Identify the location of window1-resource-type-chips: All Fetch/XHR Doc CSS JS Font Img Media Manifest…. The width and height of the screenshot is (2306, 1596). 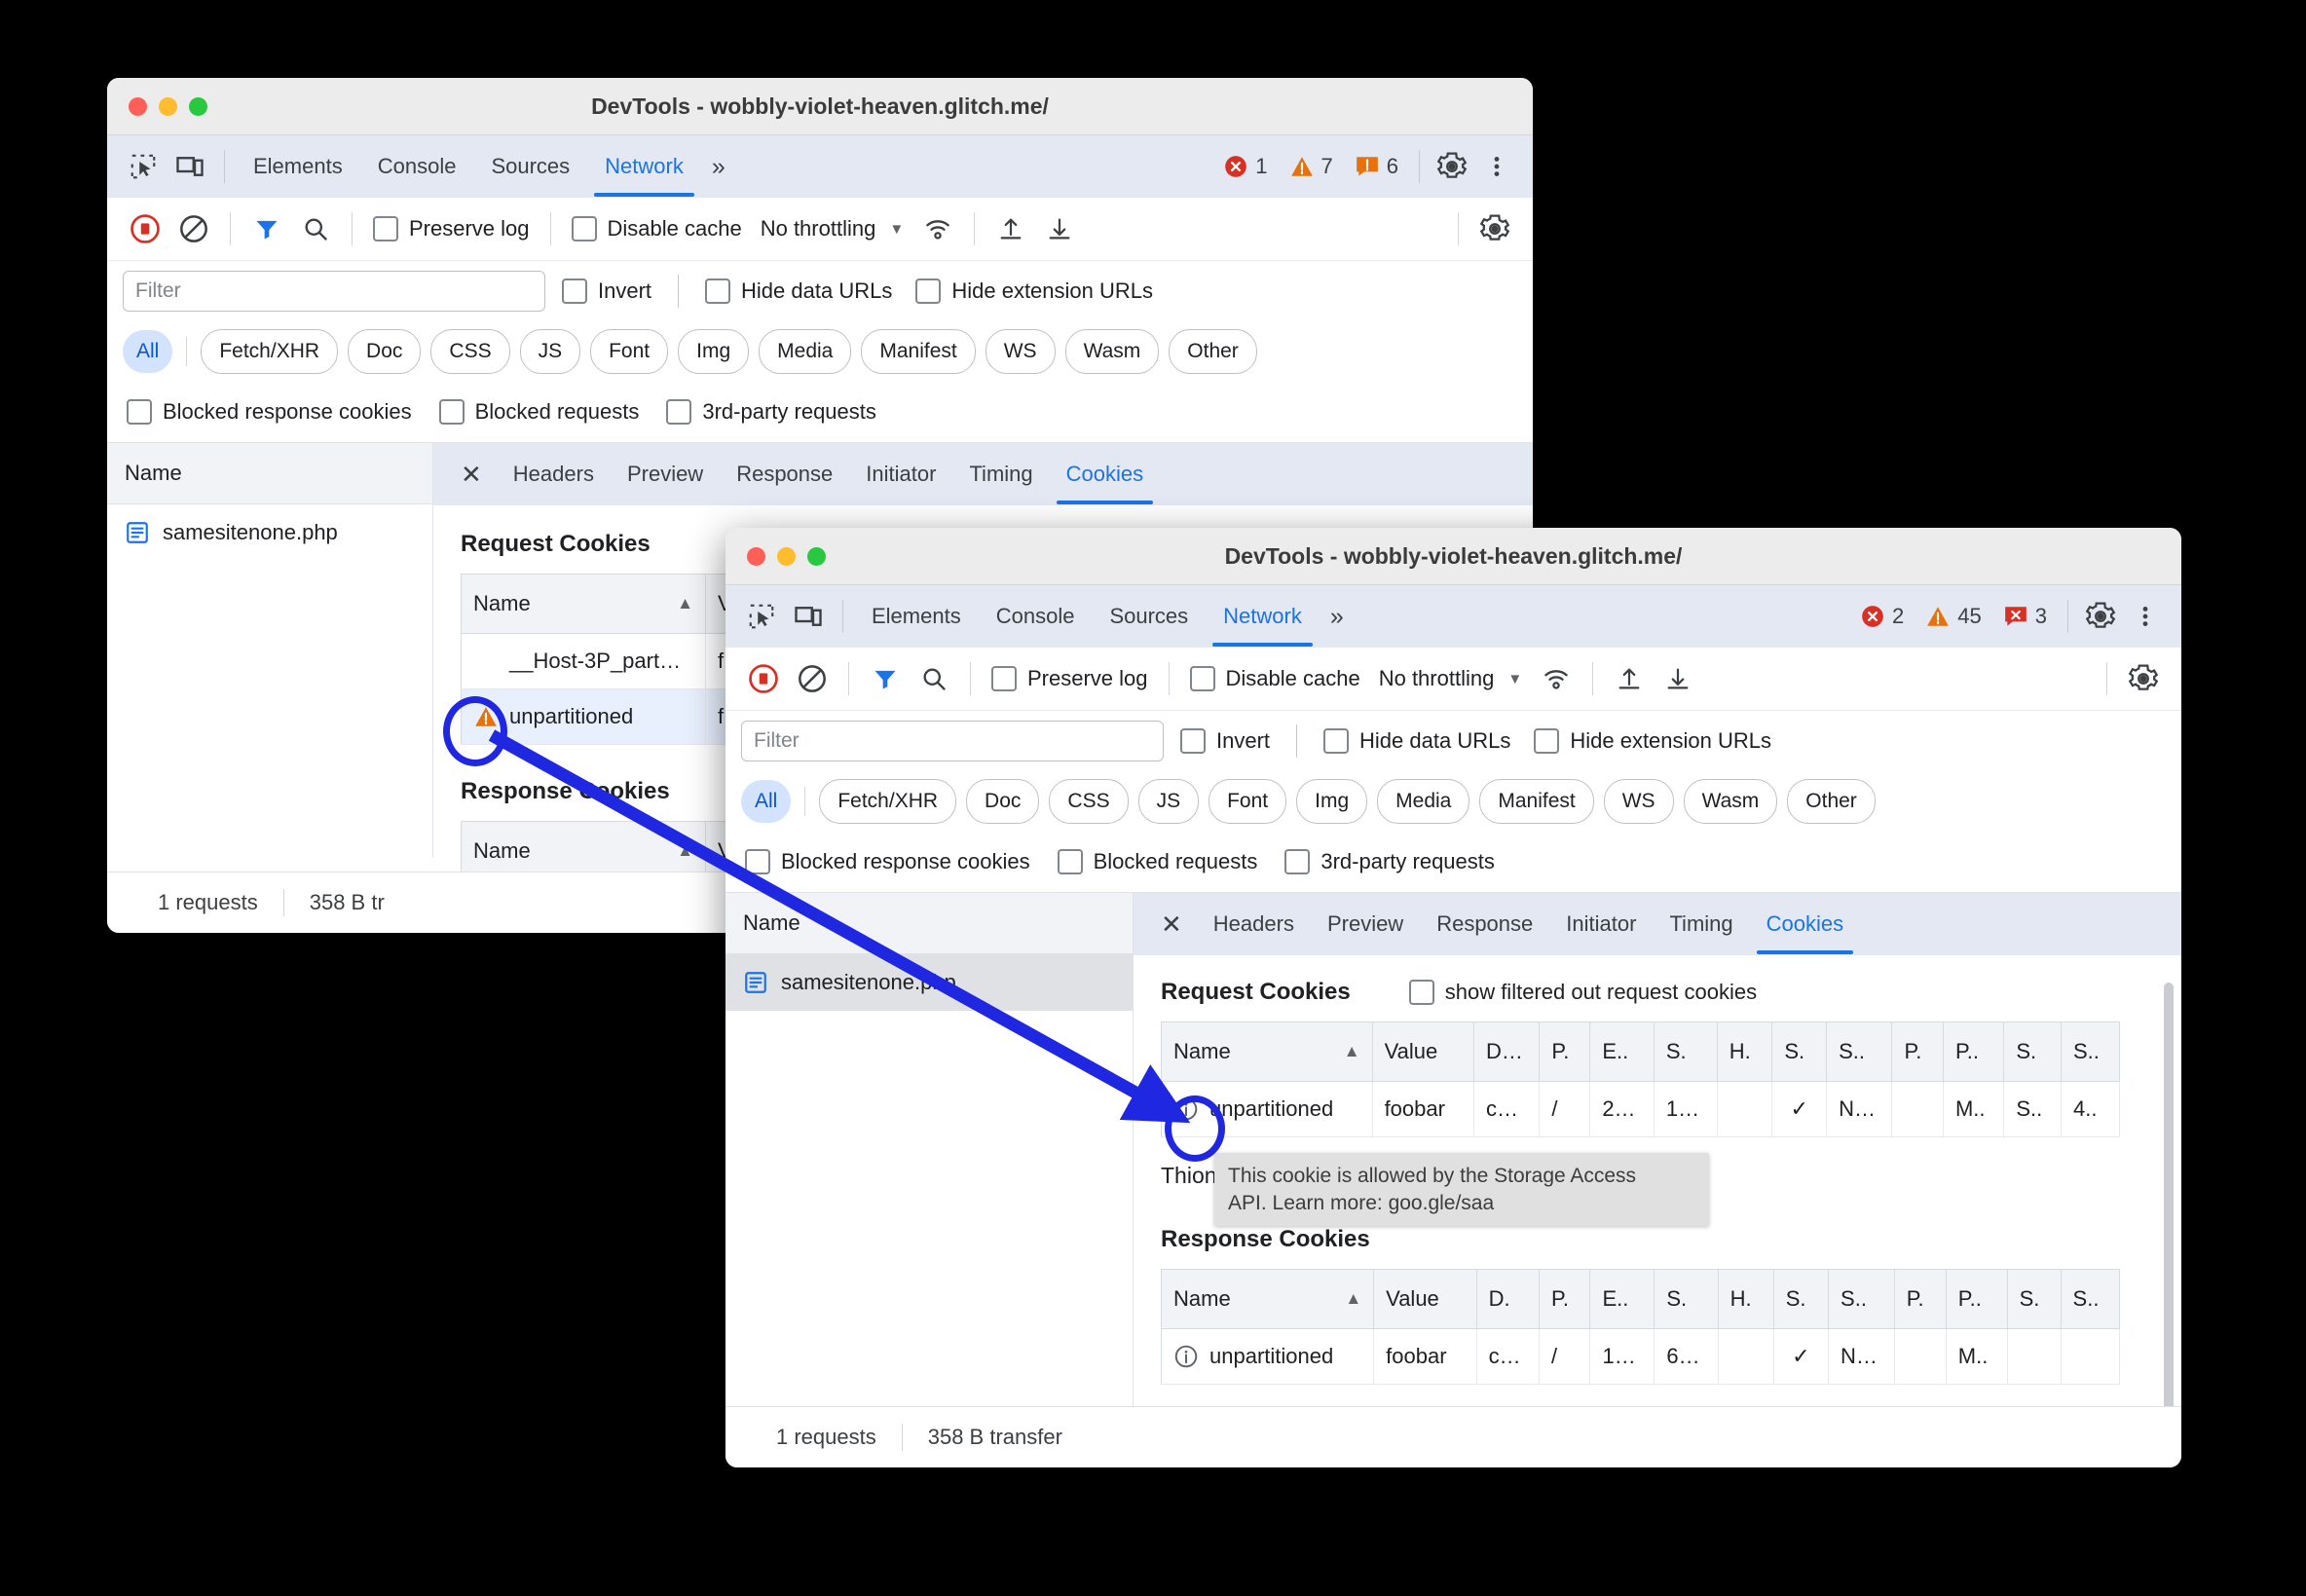
(820, 352).